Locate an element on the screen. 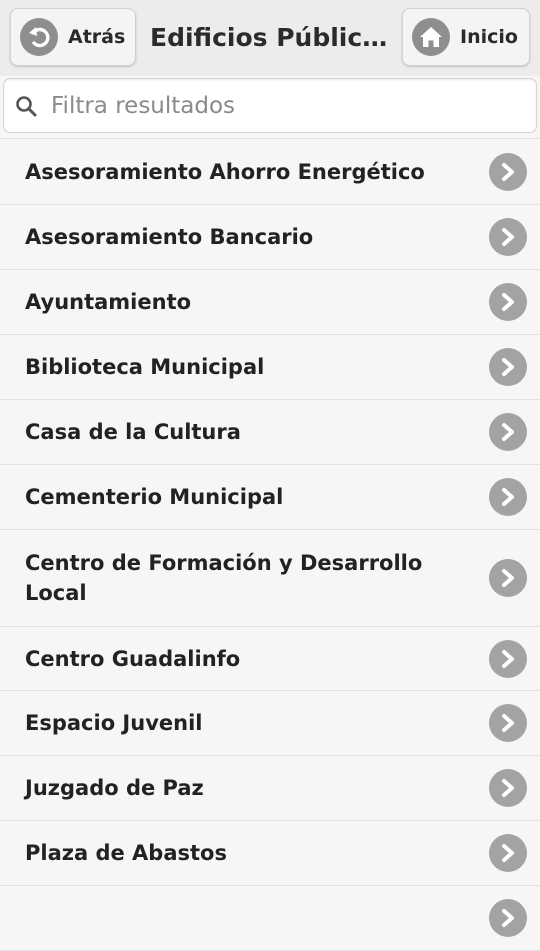 The width and height of the screenshot is (540, 951). search-bar is located at coordinates (270, 105).